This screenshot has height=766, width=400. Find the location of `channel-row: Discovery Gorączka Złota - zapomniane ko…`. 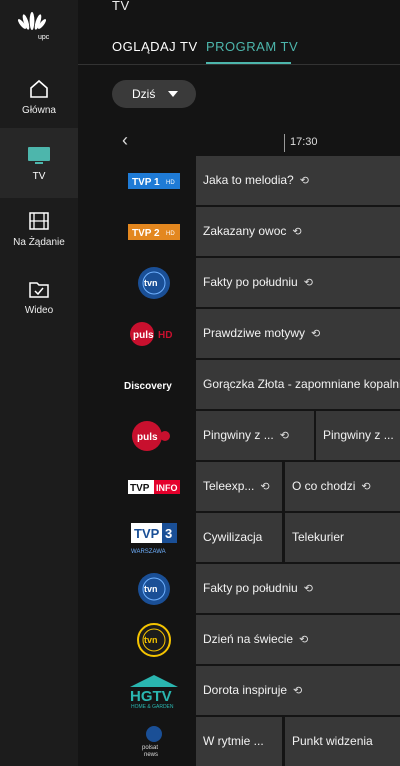

channel-row: Discovery Gorączka Złota - zapomniane ko… is located at coordinates (239, 385).